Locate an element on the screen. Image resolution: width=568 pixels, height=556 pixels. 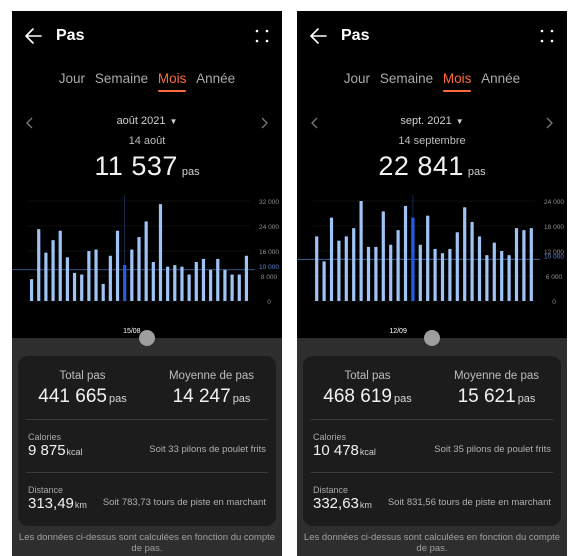
y-tick-label: 18 000 is located at coordinates (554, 227).